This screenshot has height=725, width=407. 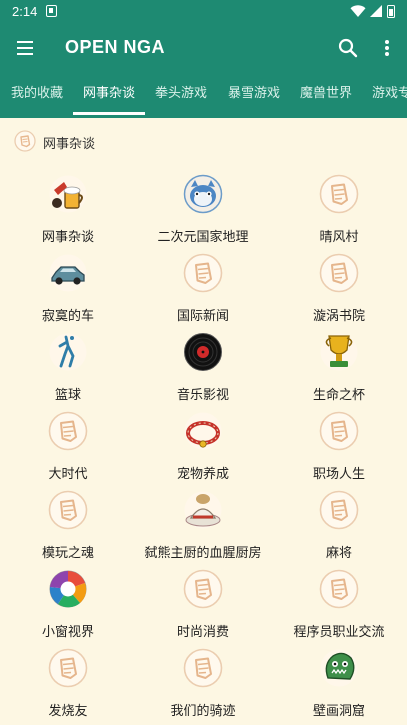 I want to click on board-item: 国际新闻, so click(x=203, y=293).